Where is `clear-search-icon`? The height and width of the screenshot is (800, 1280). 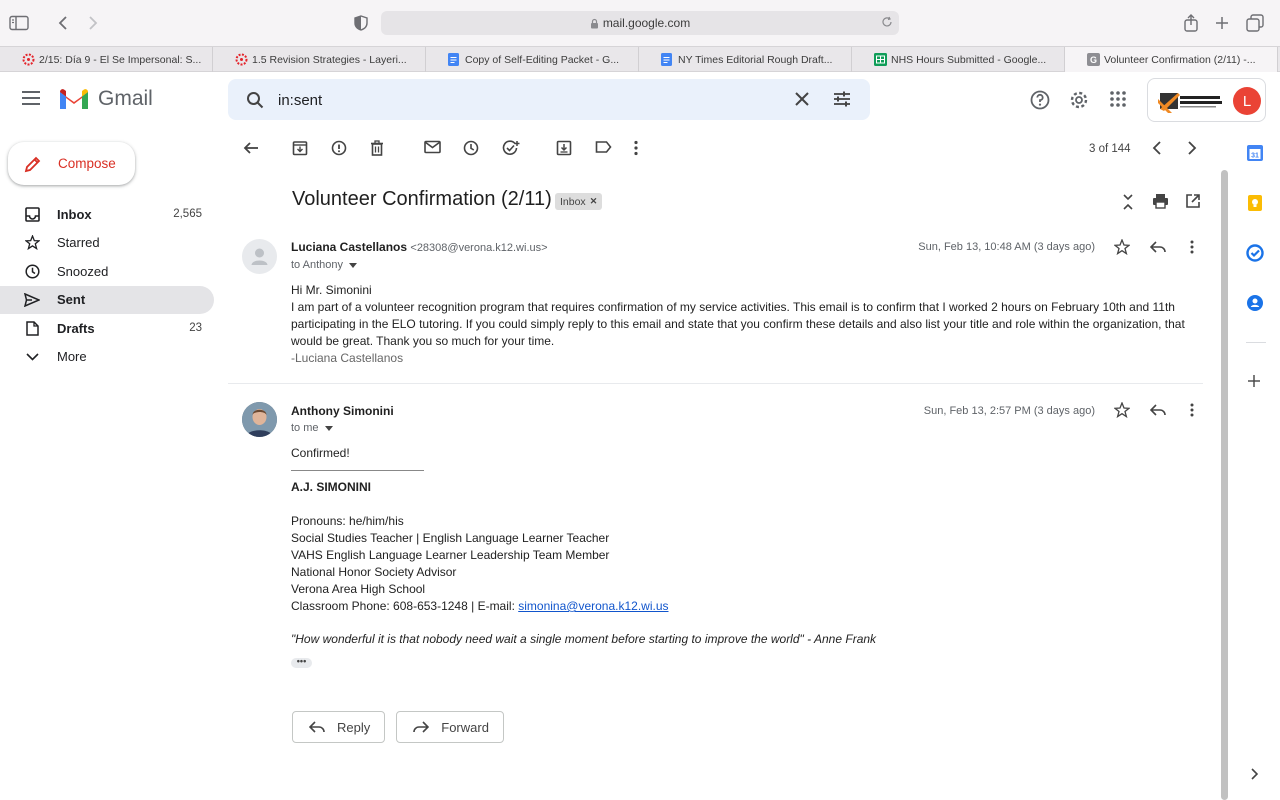
clear-search-icon is located at coordinates (802, 99).